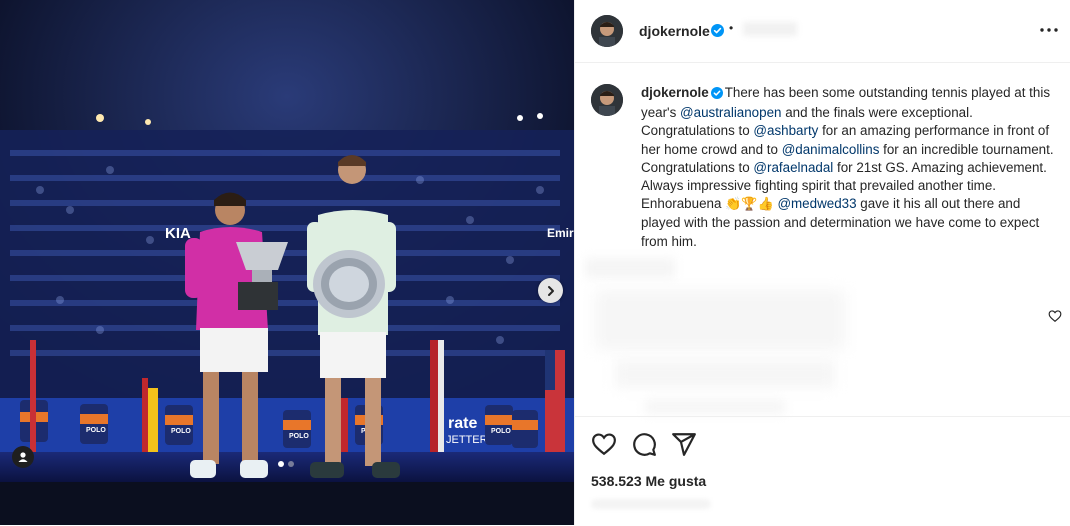 Image resolution: width=1070 pixels, height=526 pixels. I want to click on mention-link: @danimalcollins, so click(831, 149).